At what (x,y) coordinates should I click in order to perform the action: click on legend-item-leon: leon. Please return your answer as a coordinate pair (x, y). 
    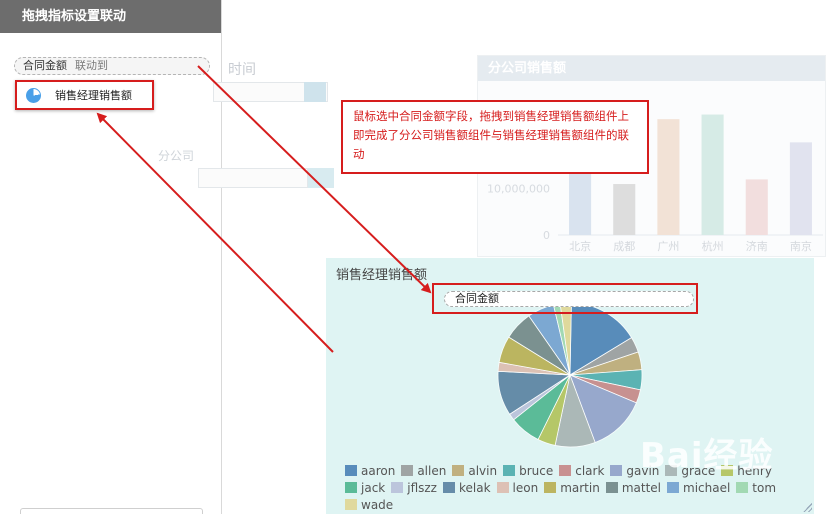
    Looking at the image, I should click on (517, 488).